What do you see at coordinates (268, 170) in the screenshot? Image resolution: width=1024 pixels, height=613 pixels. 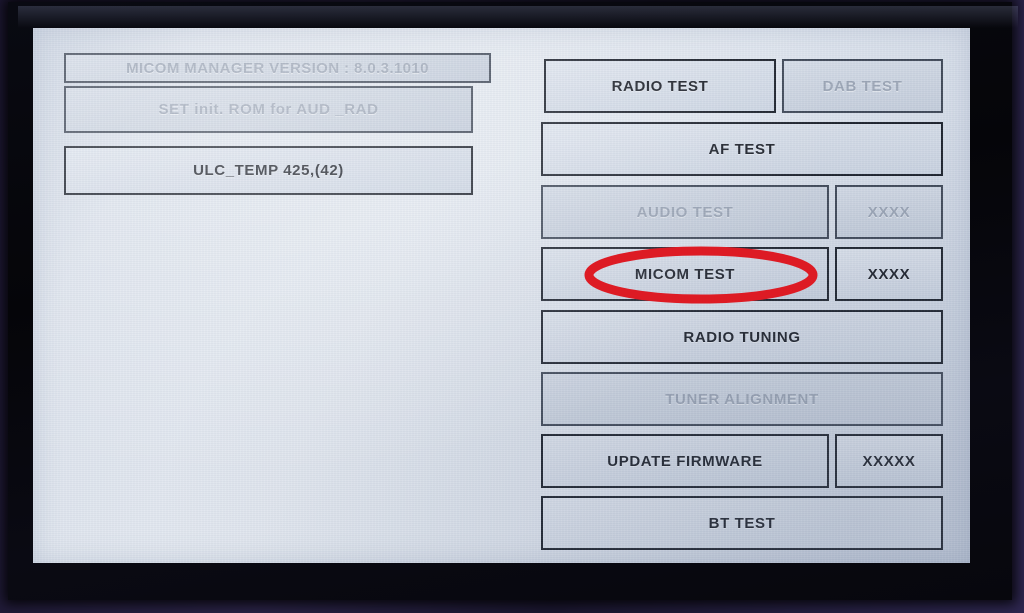 I see `ulc-temp-button: ULC_TEMP 425,(42)` at bounding box center [268, 170].